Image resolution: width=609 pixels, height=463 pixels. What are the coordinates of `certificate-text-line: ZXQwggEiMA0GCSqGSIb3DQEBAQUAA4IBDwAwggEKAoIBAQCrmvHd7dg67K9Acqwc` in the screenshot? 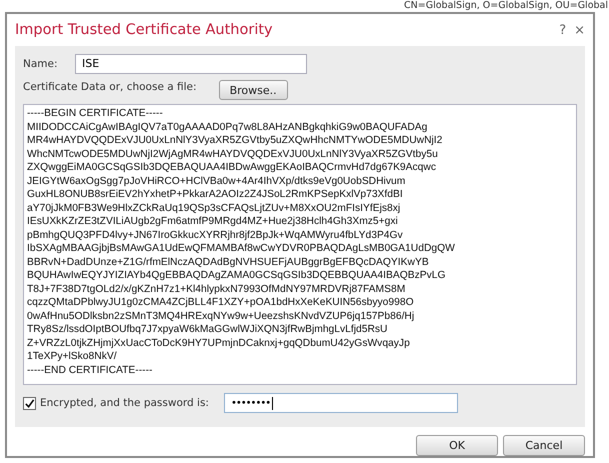 It's located at (232, 167).